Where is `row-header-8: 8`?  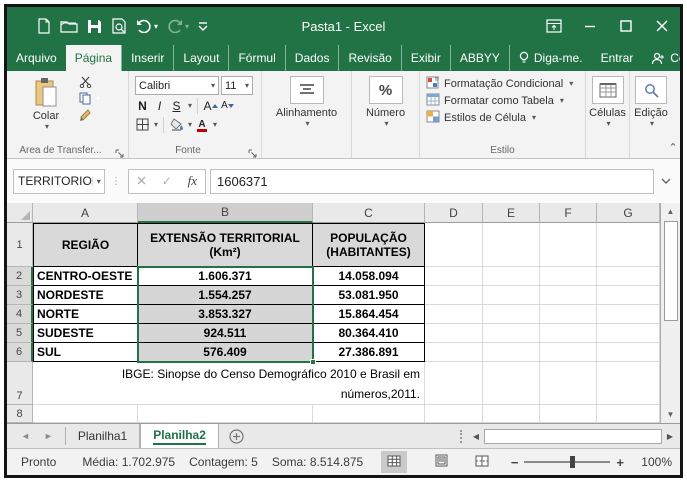
row-header-8: 8 is located at coordinates (20, 414).